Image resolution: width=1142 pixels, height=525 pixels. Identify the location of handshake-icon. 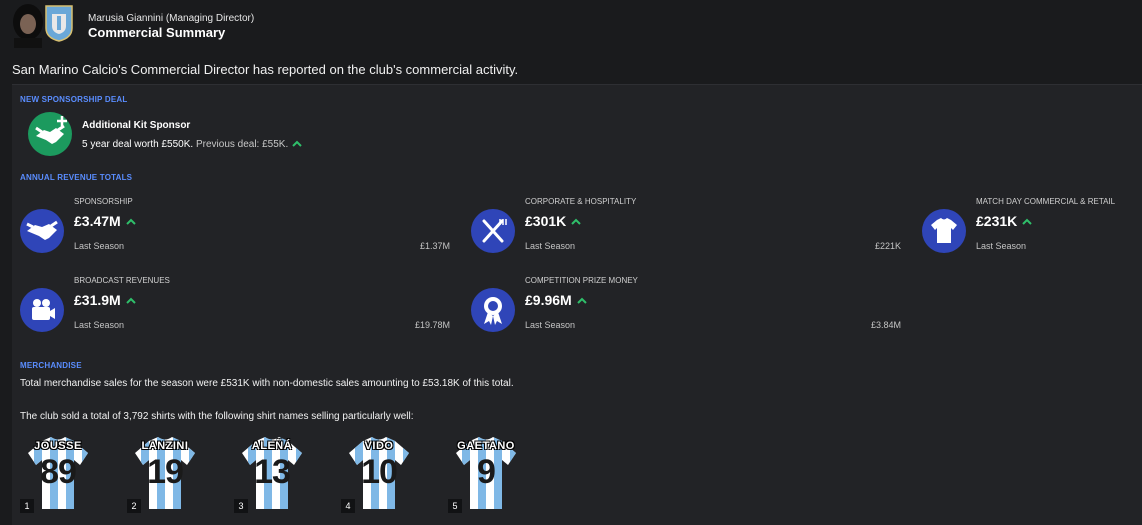
(42, 231).